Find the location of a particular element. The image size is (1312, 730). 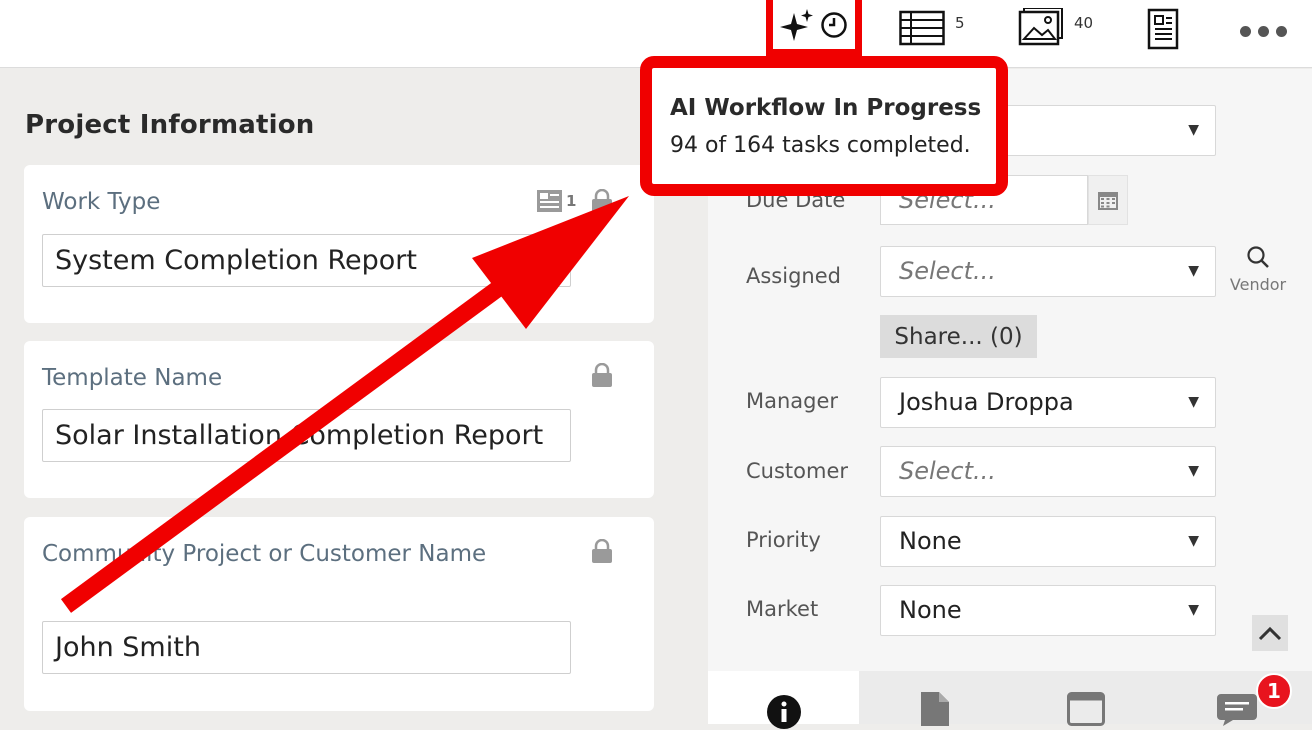

tab-window is located at coordinates (1085, 698).